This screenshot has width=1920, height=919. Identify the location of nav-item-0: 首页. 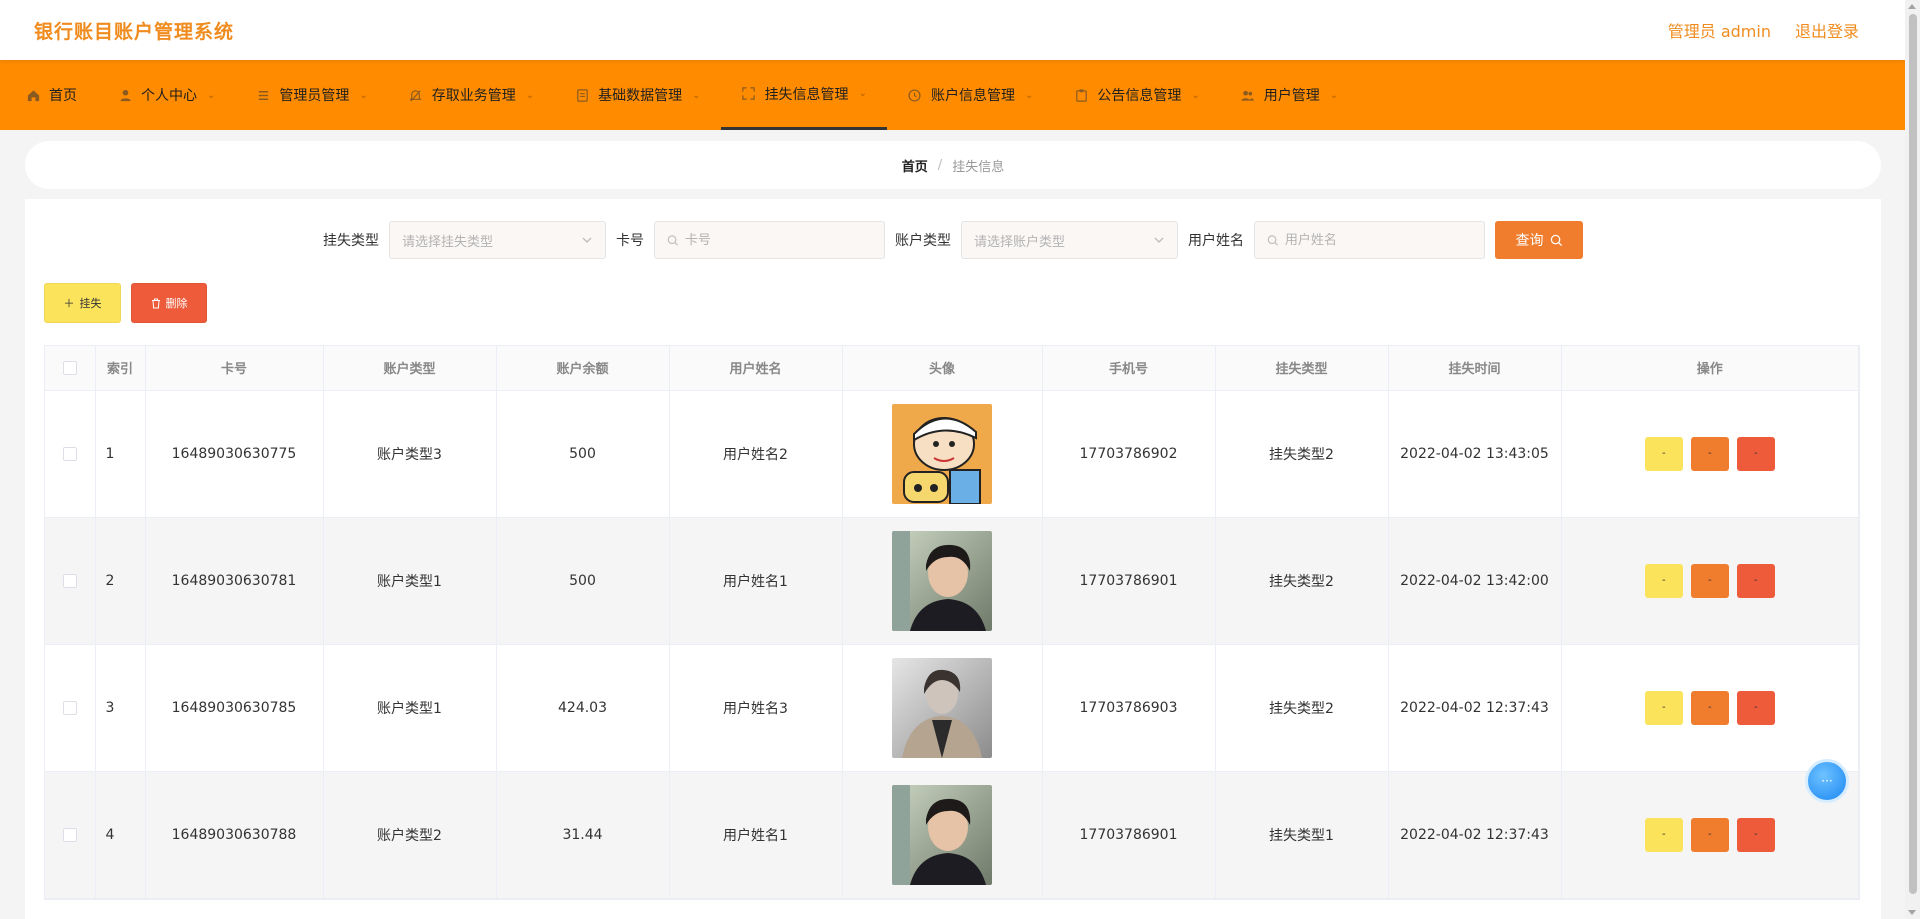
(51, 95).